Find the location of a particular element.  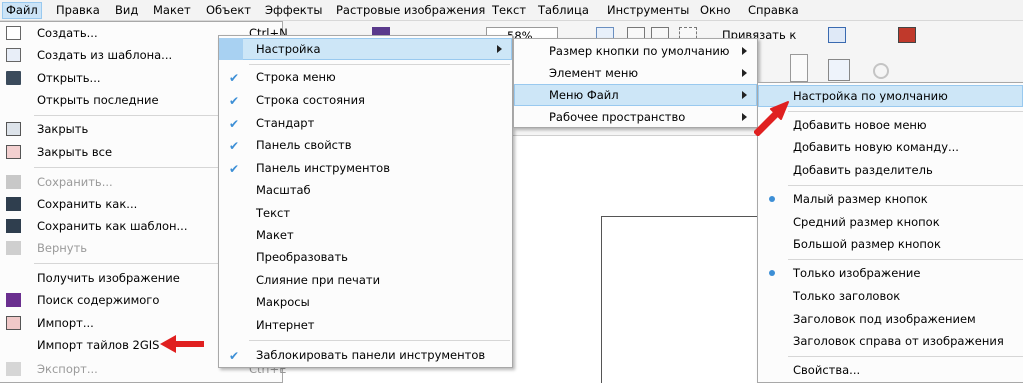

menu-tools: Инструменты is located at coordinates (648, 10).